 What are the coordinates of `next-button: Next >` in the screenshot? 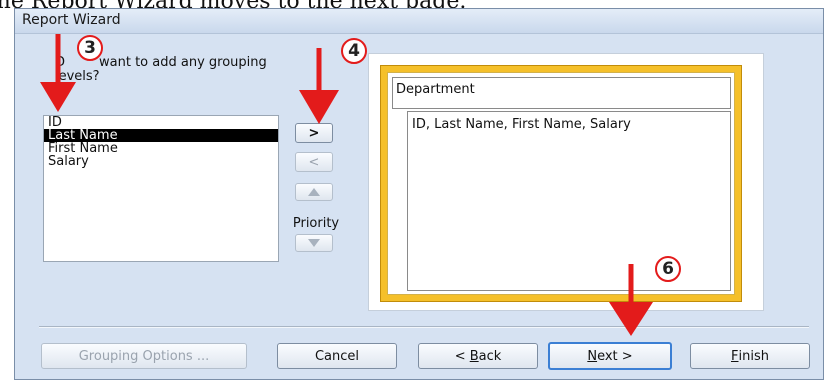 It's located at (610, 356).